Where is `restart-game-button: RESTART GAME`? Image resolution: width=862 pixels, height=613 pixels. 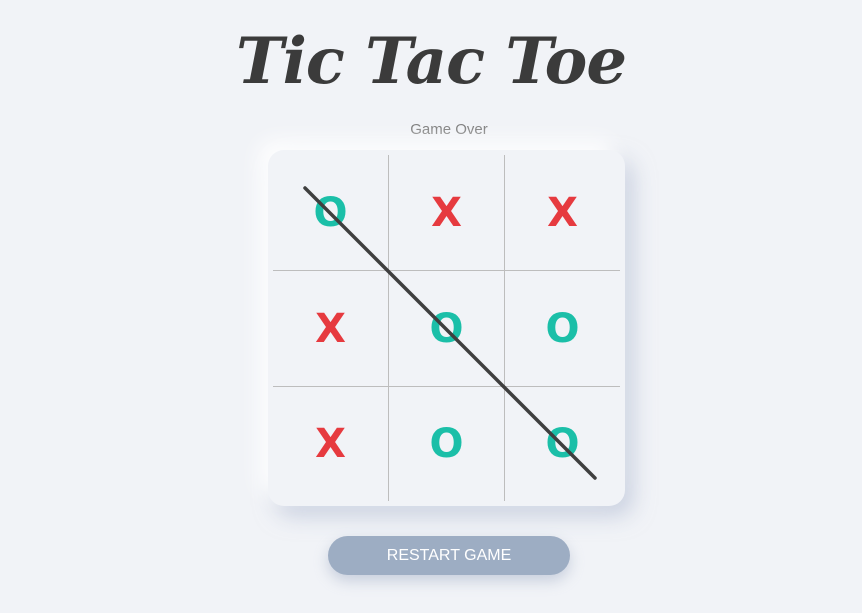
restart-game-button: RESTART GAME is located at coordinates (449, 555).